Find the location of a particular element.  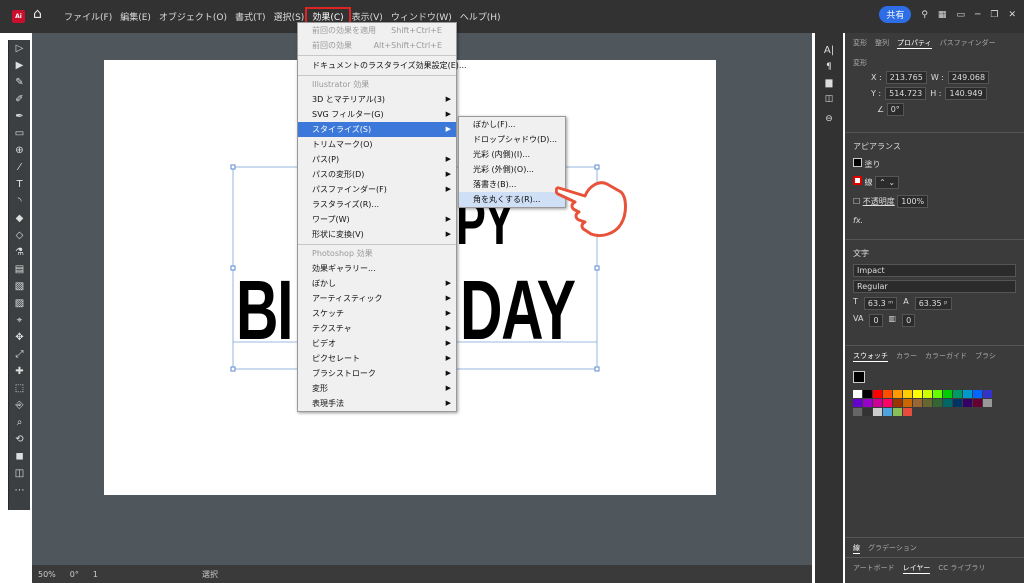

opentype-icon: ▆ is located at coordinates (829, 83).